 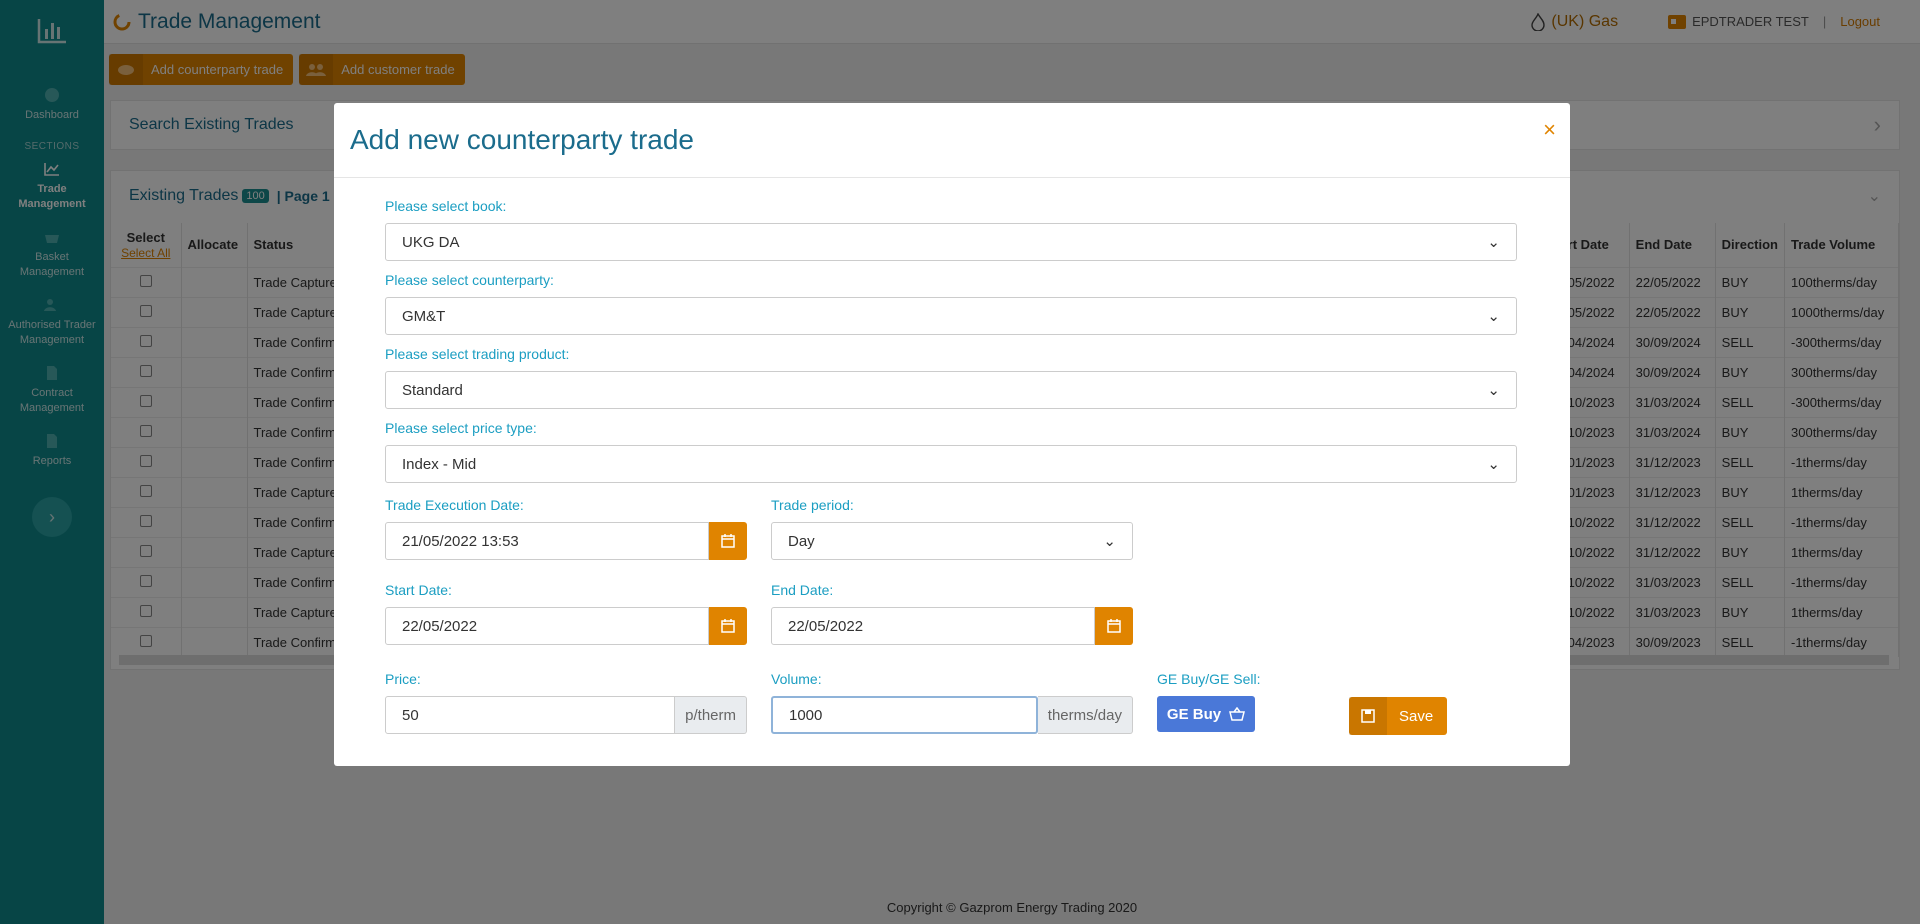 What do you see at coordinates (547, 541) in the screenshot?
I see `execution-date-input: 21/05/2022 13:53` at bounding box center [547, 541].